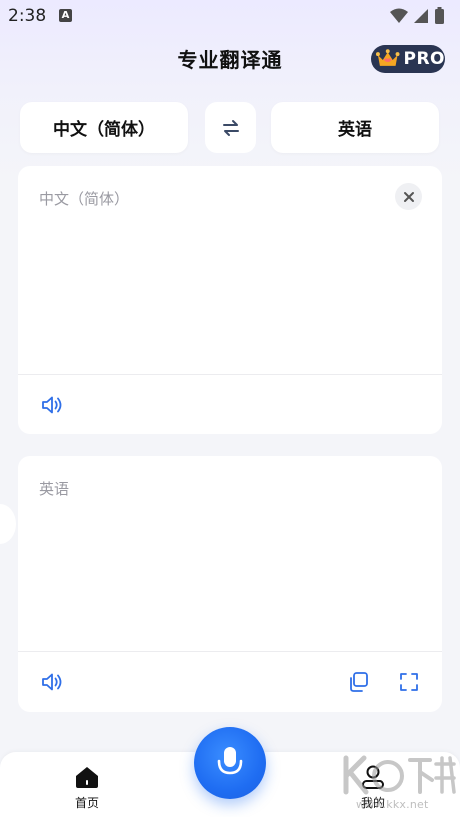 This screenshot has height=817, width=460. I want to click on watermark-logo, so click(399, 775).